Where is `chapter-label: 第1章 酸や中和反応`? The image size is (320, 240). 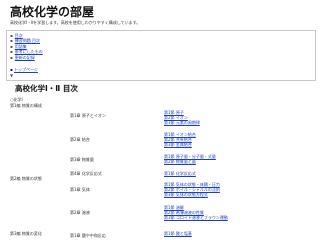
chapter-label: 第1章 酸や中和反応 is located at coordinates (88, 235).